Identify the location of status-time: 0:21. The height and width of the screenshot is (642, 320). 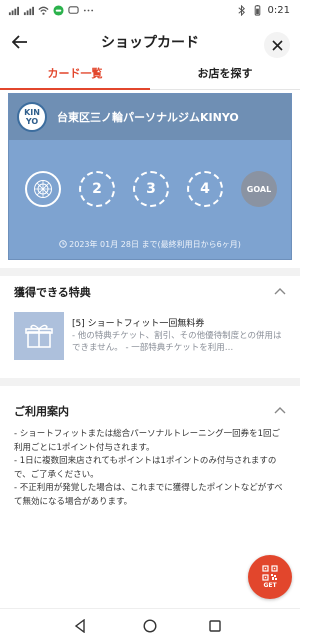
(278, 10).